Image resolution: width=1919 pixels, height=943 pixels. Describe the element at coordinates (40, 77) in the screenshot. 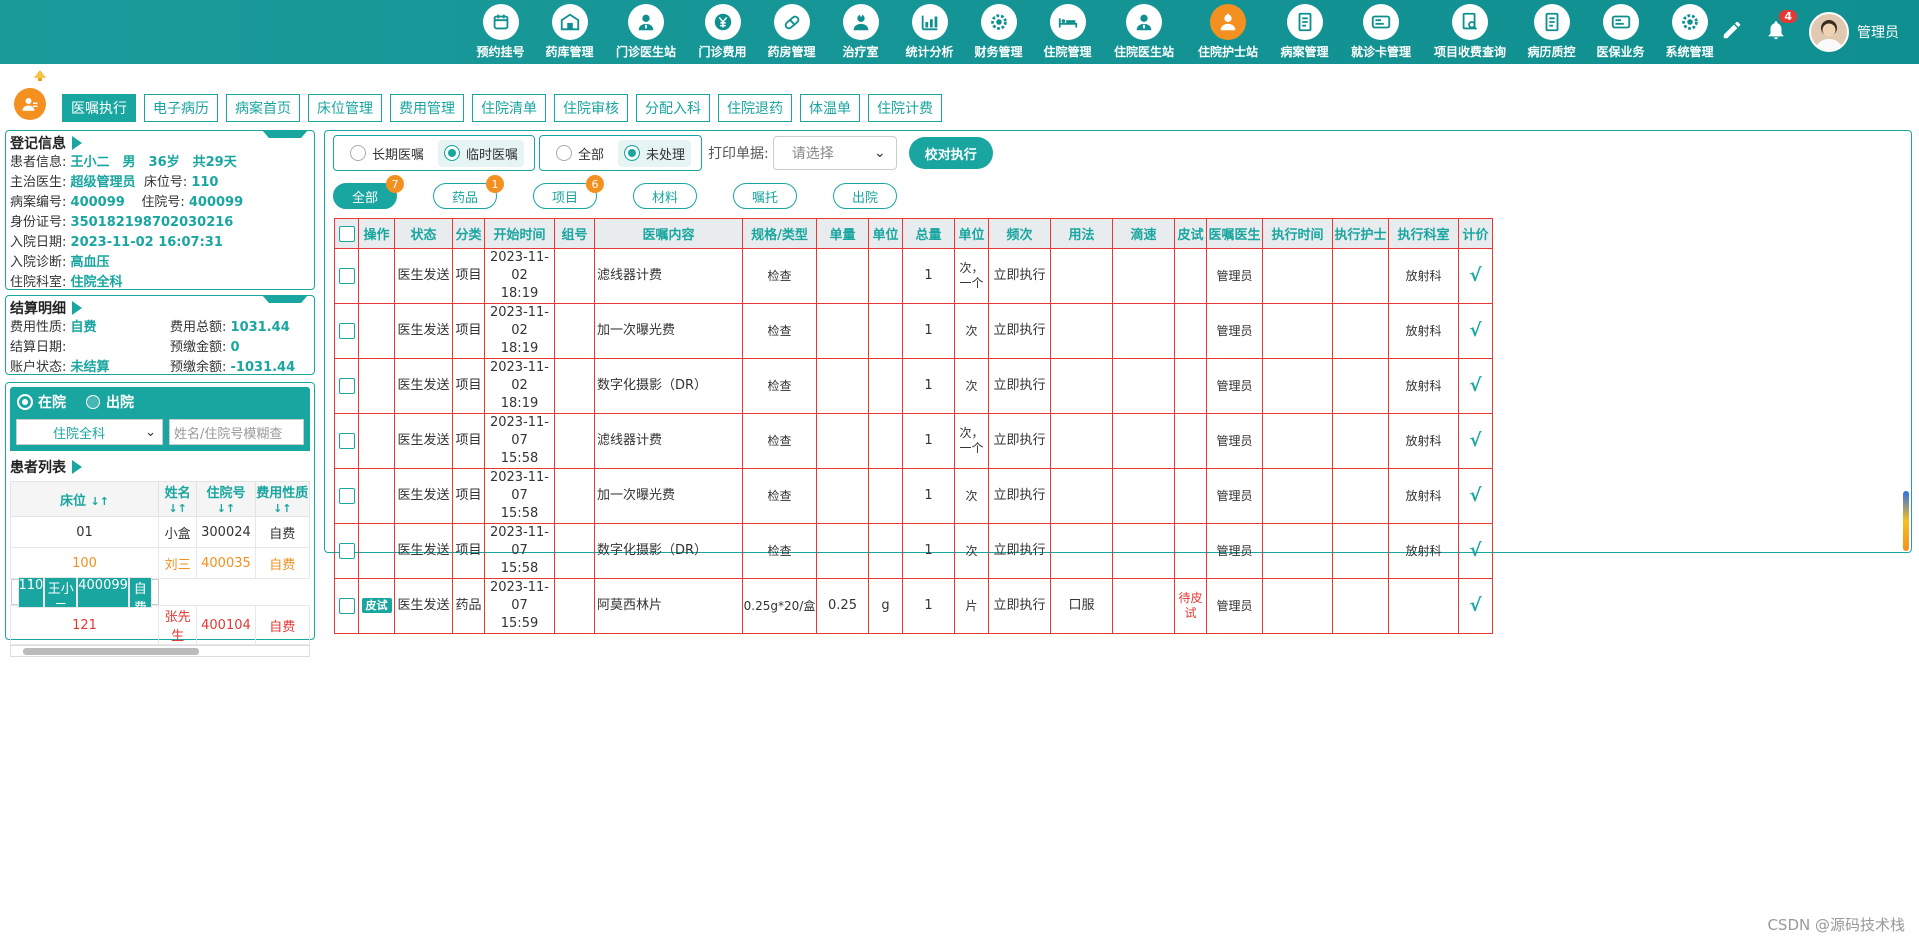

I see `small-bell-icon` at that location.